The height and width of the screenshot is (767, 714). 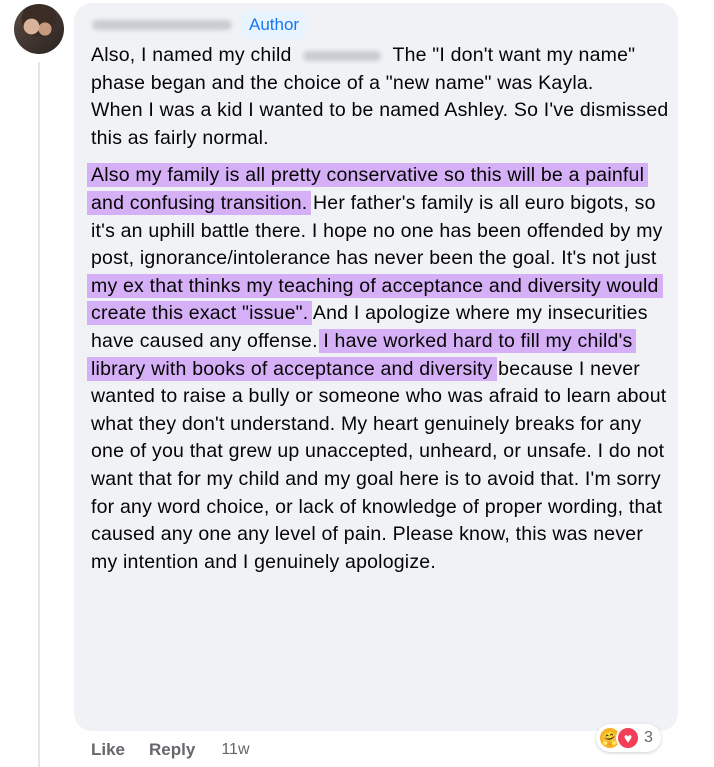 What do you see at coordinates (108, 750) in the screenshot?
I see `like-button: Like` at bounding box center [108, 750].